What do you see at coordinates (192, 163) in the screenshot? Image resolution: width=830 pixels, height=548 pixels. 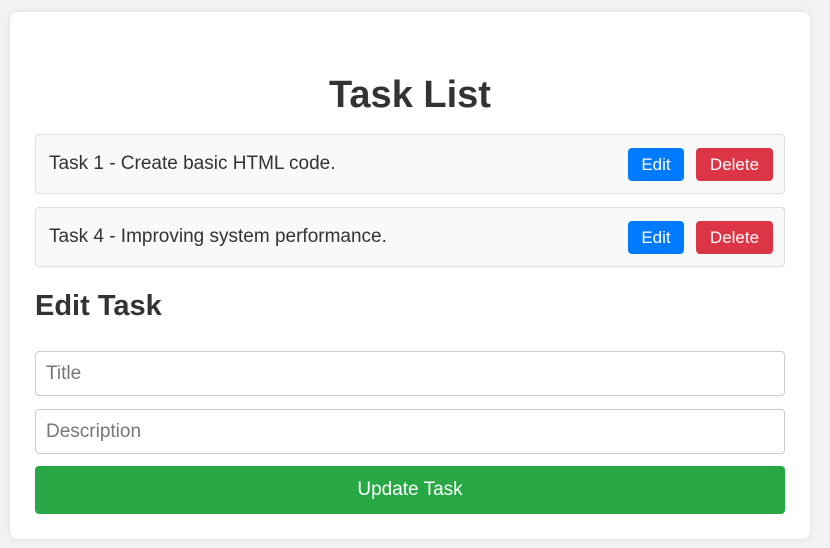 I see `task-text: Task 1 - Create basic HTML code.` at bounding box center [192, 163].